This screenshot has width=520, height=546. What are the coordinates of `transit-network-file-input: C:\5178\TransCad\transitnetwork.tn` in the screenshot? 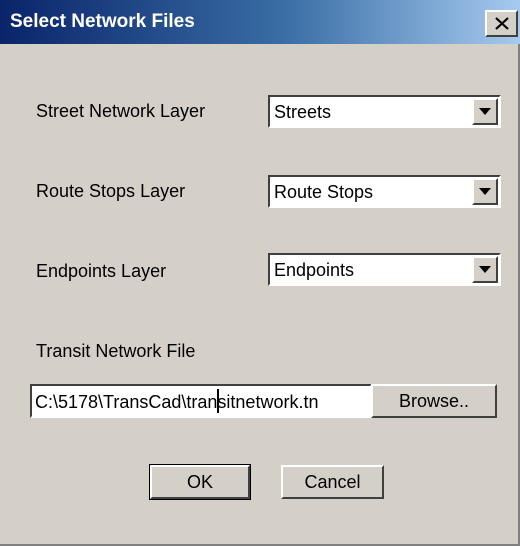 It's located at (201, 401).